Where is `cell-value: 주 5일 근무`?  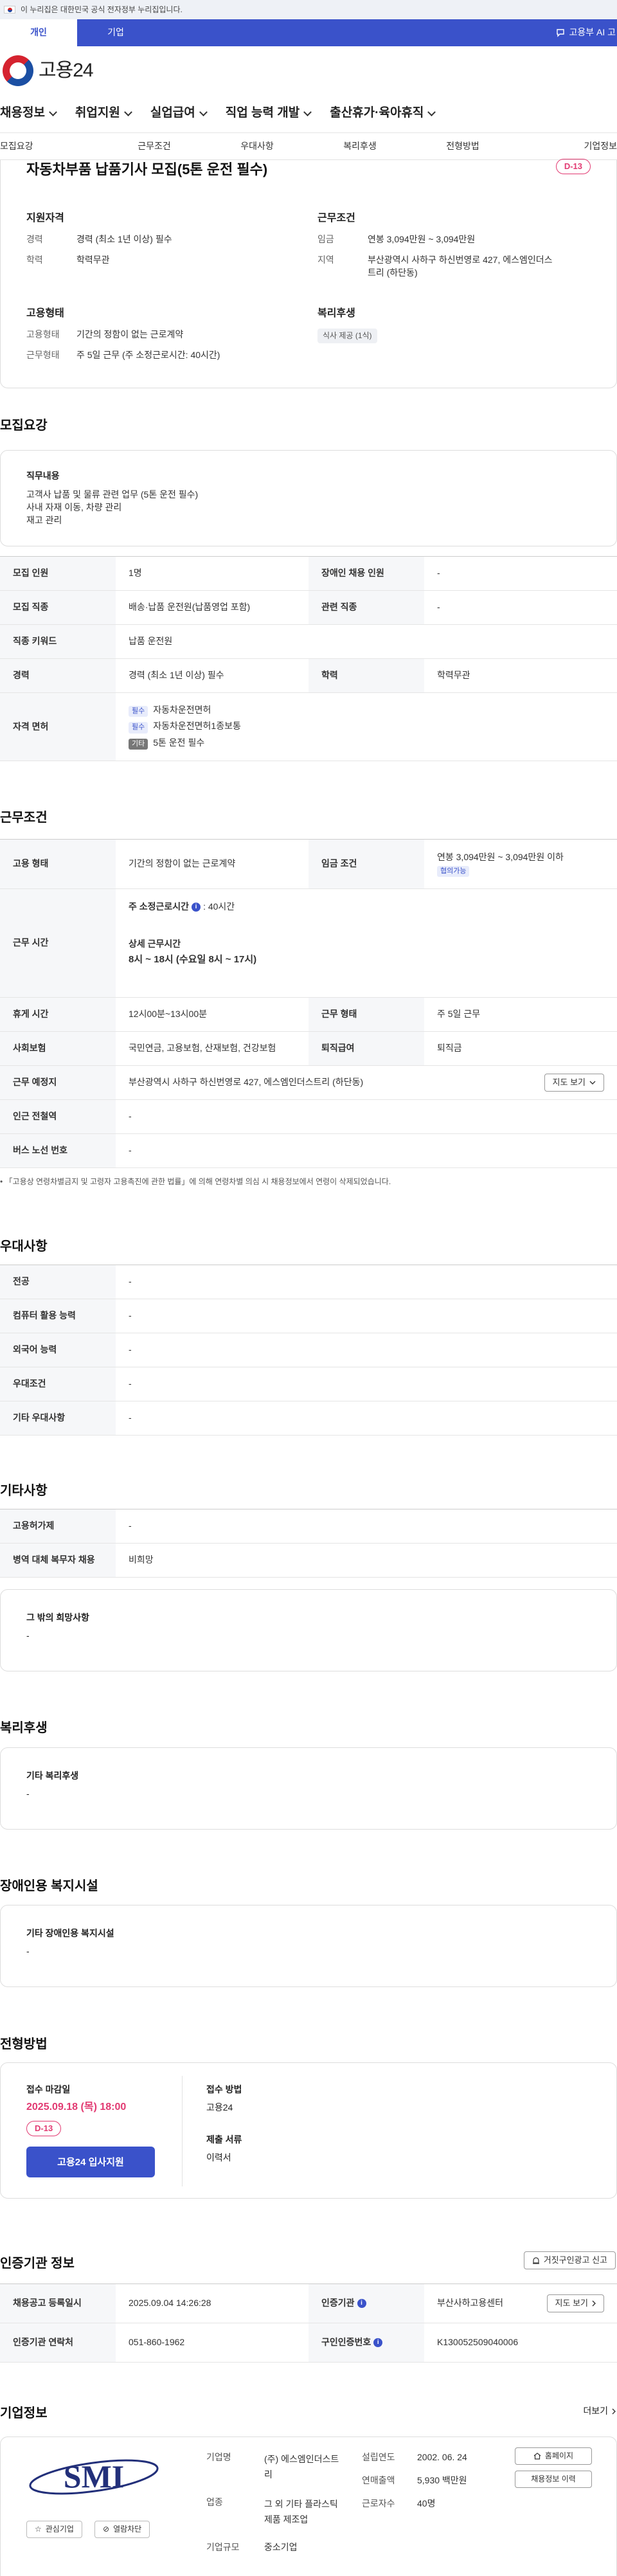
cell-value: 주 5일 근무 is located at coordinates (459, 1014).